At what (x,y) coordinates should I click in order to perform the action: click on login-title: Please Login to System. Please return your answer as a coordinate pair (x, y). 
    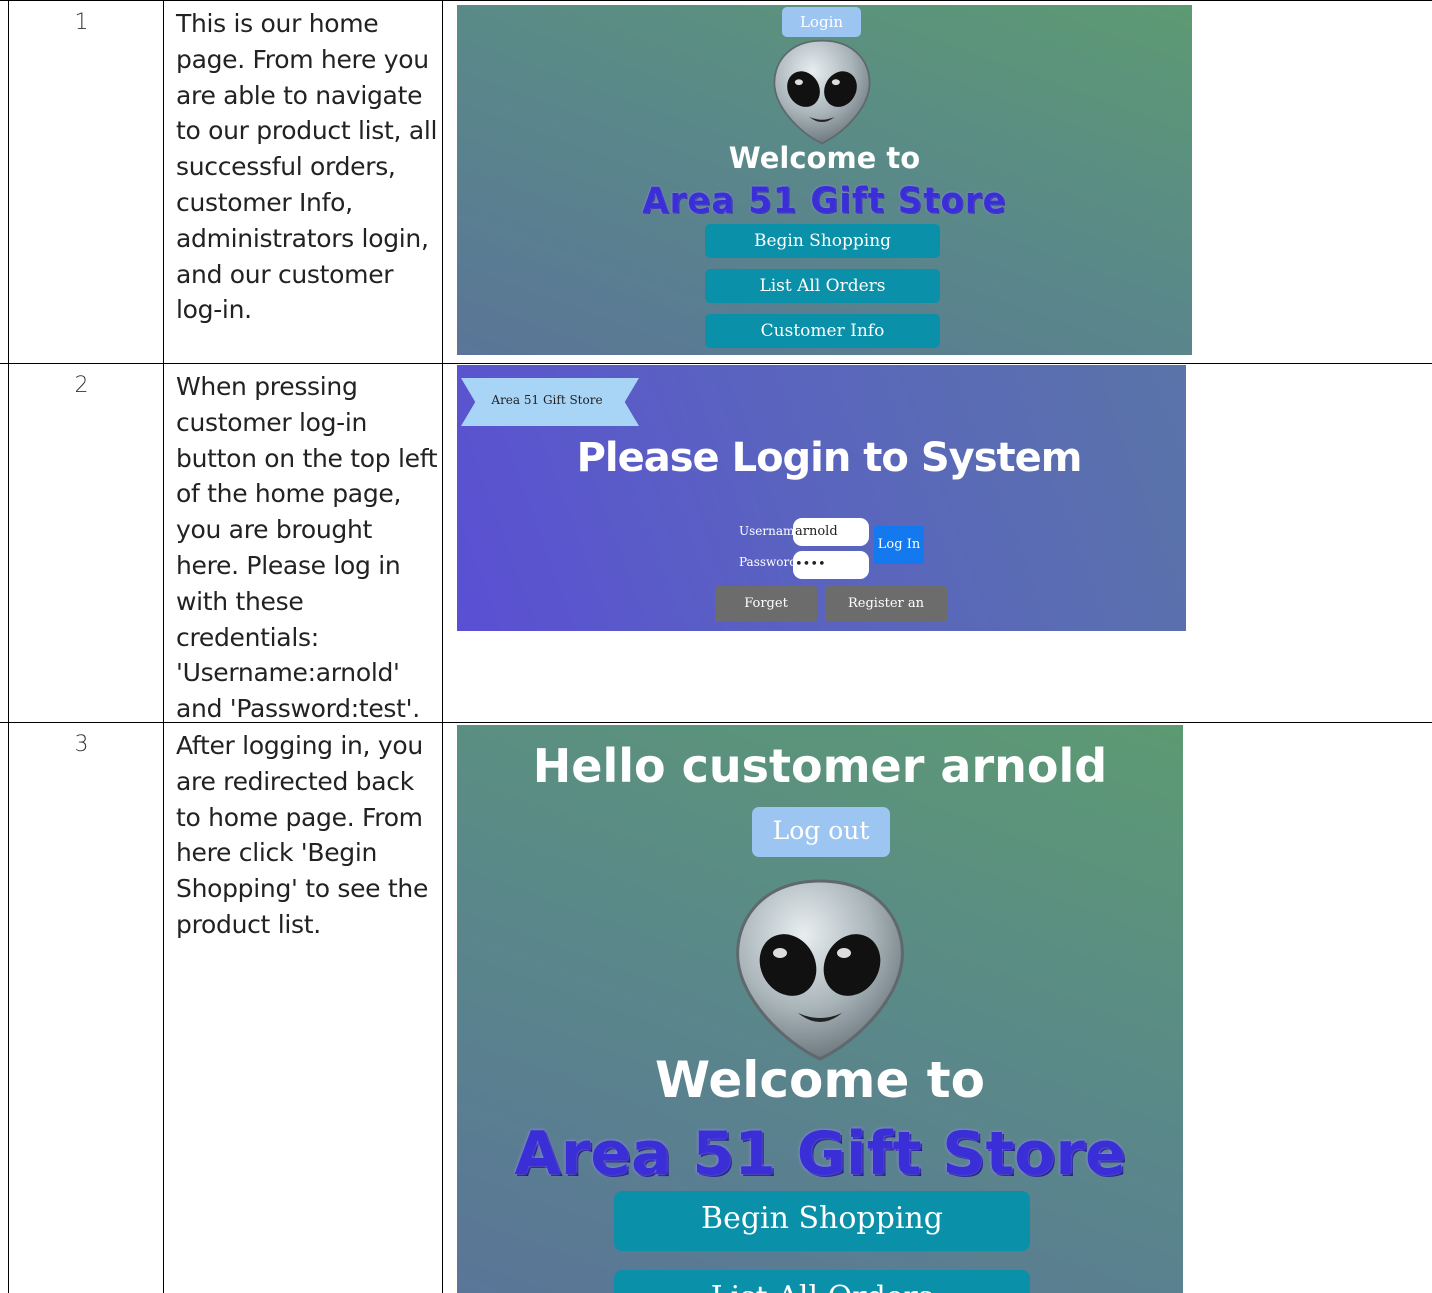
    Looking at the image, I should click on (829, 458).